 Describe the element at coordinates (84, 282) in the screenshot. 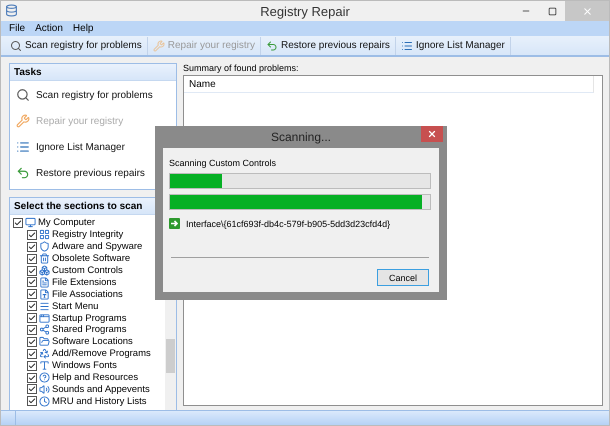

I see `tree-item: File Extensions` at that location.